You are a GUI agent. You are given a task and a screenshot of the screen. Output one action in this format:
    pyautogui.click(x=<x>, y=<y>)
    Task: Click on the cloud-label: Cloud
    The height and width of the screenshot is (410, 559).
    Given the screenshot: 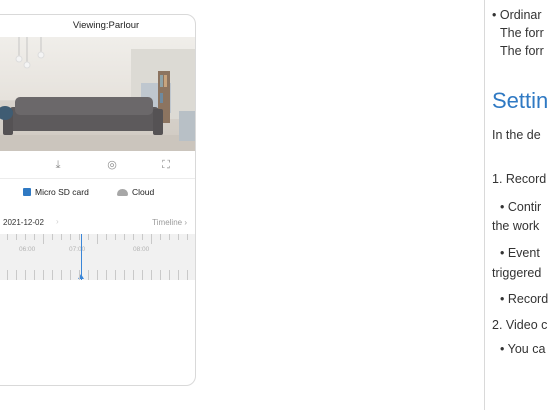 What is the action you would take?
    pyautogui.click(x=143, y=192)
    